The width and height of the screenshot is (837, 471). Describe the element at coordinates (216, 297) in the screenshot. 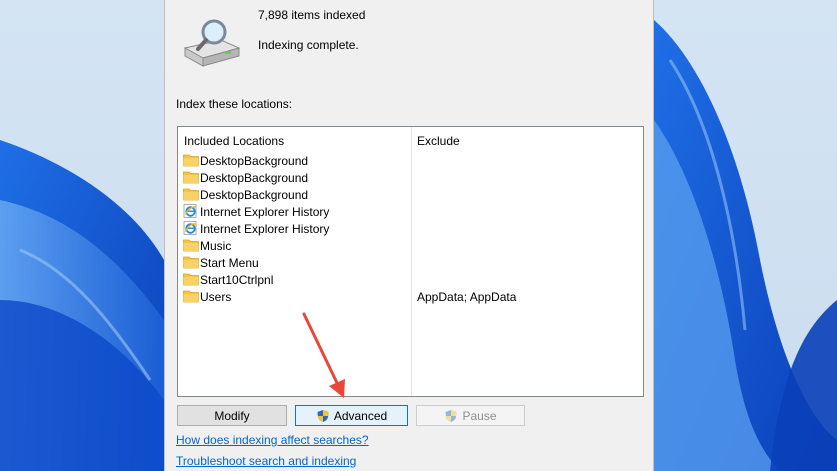

I see `location-name: Users` at that location.